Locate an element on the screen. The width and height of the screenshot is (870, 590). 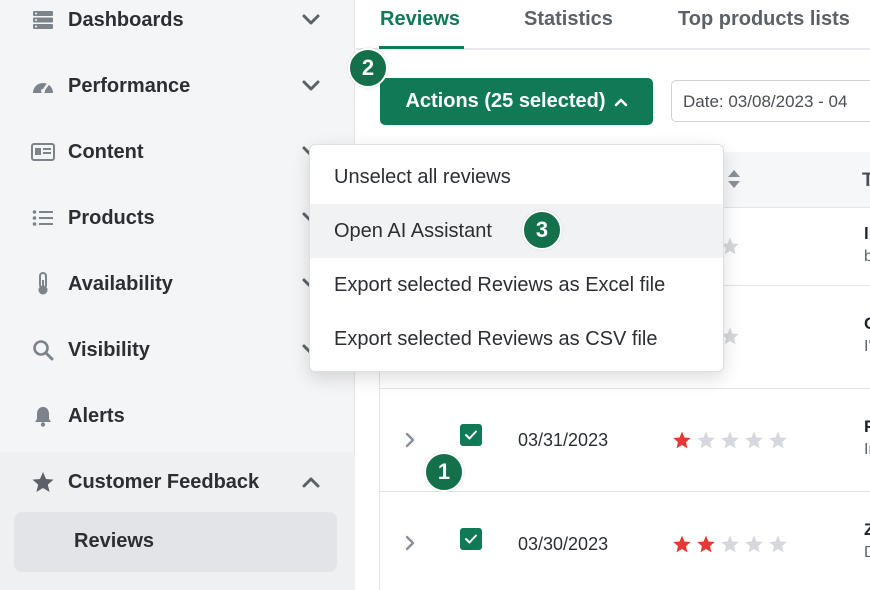
actions-button: Actions (25 selected) is located at coordinates (516, 101).